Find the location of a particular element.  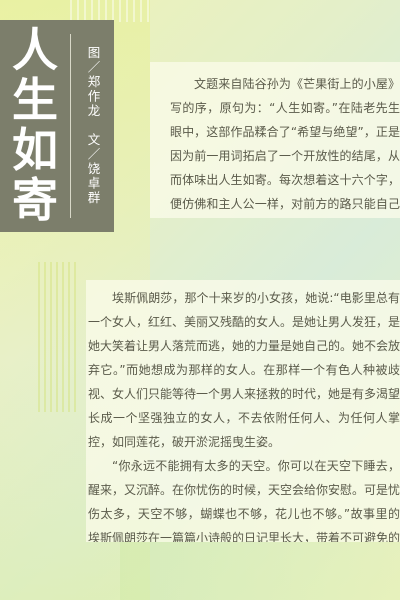

decorative-stripes-top is located at coordinates (110, 11).